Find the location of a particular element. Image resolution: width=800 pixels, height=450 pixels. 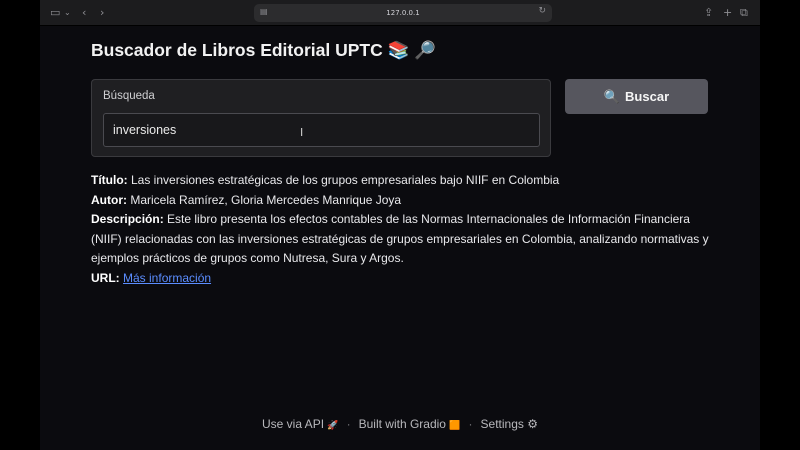

use-via-api-label: Use via API is located at coordinates (293, 424).